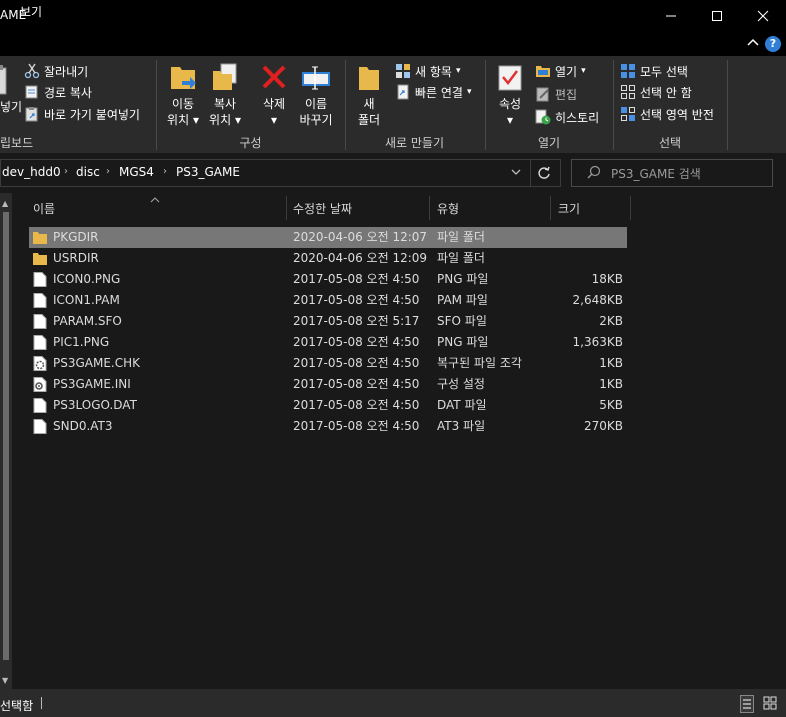 The width and height of the screenshot is (786, 717). I want to click on close-button, so click(763, 16).